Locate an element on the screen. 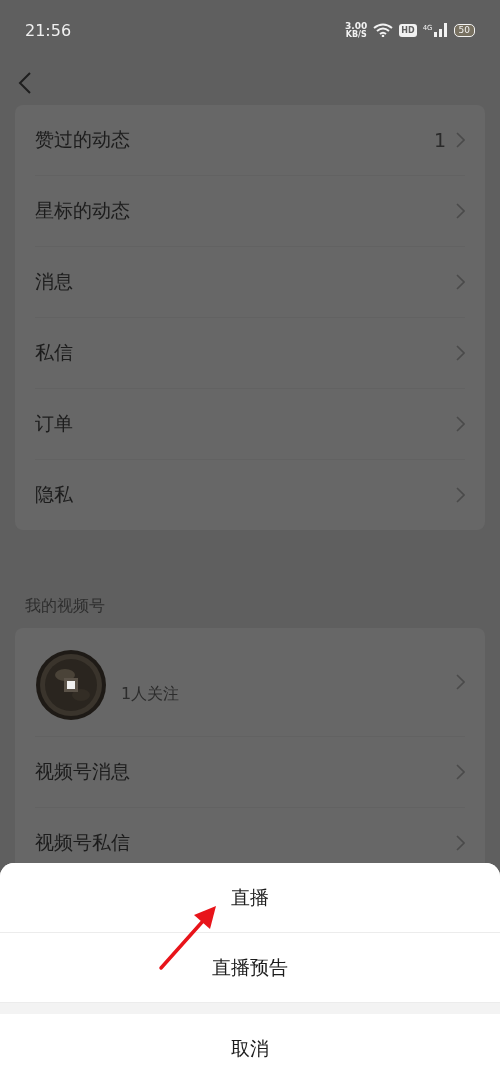 Image resolution: width=500 pixels, height=1084 pixels. speed-unit: KB/S is located at coordinates (356, 34).